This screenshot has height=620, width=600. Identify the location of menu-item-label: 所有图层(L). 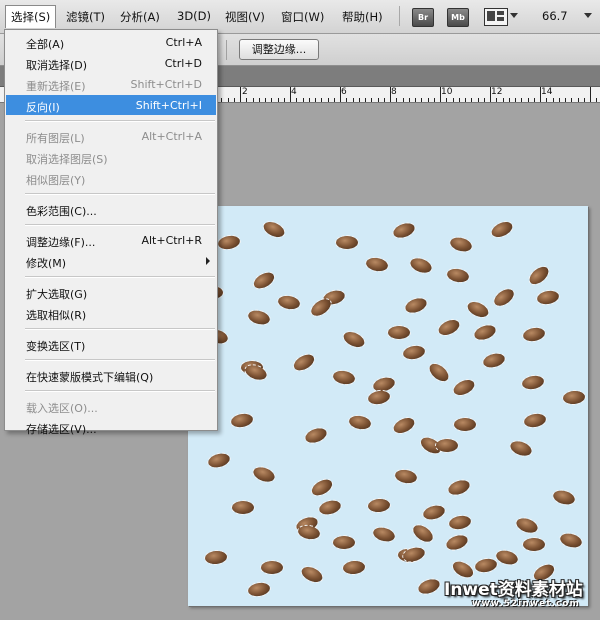
(55, 138).